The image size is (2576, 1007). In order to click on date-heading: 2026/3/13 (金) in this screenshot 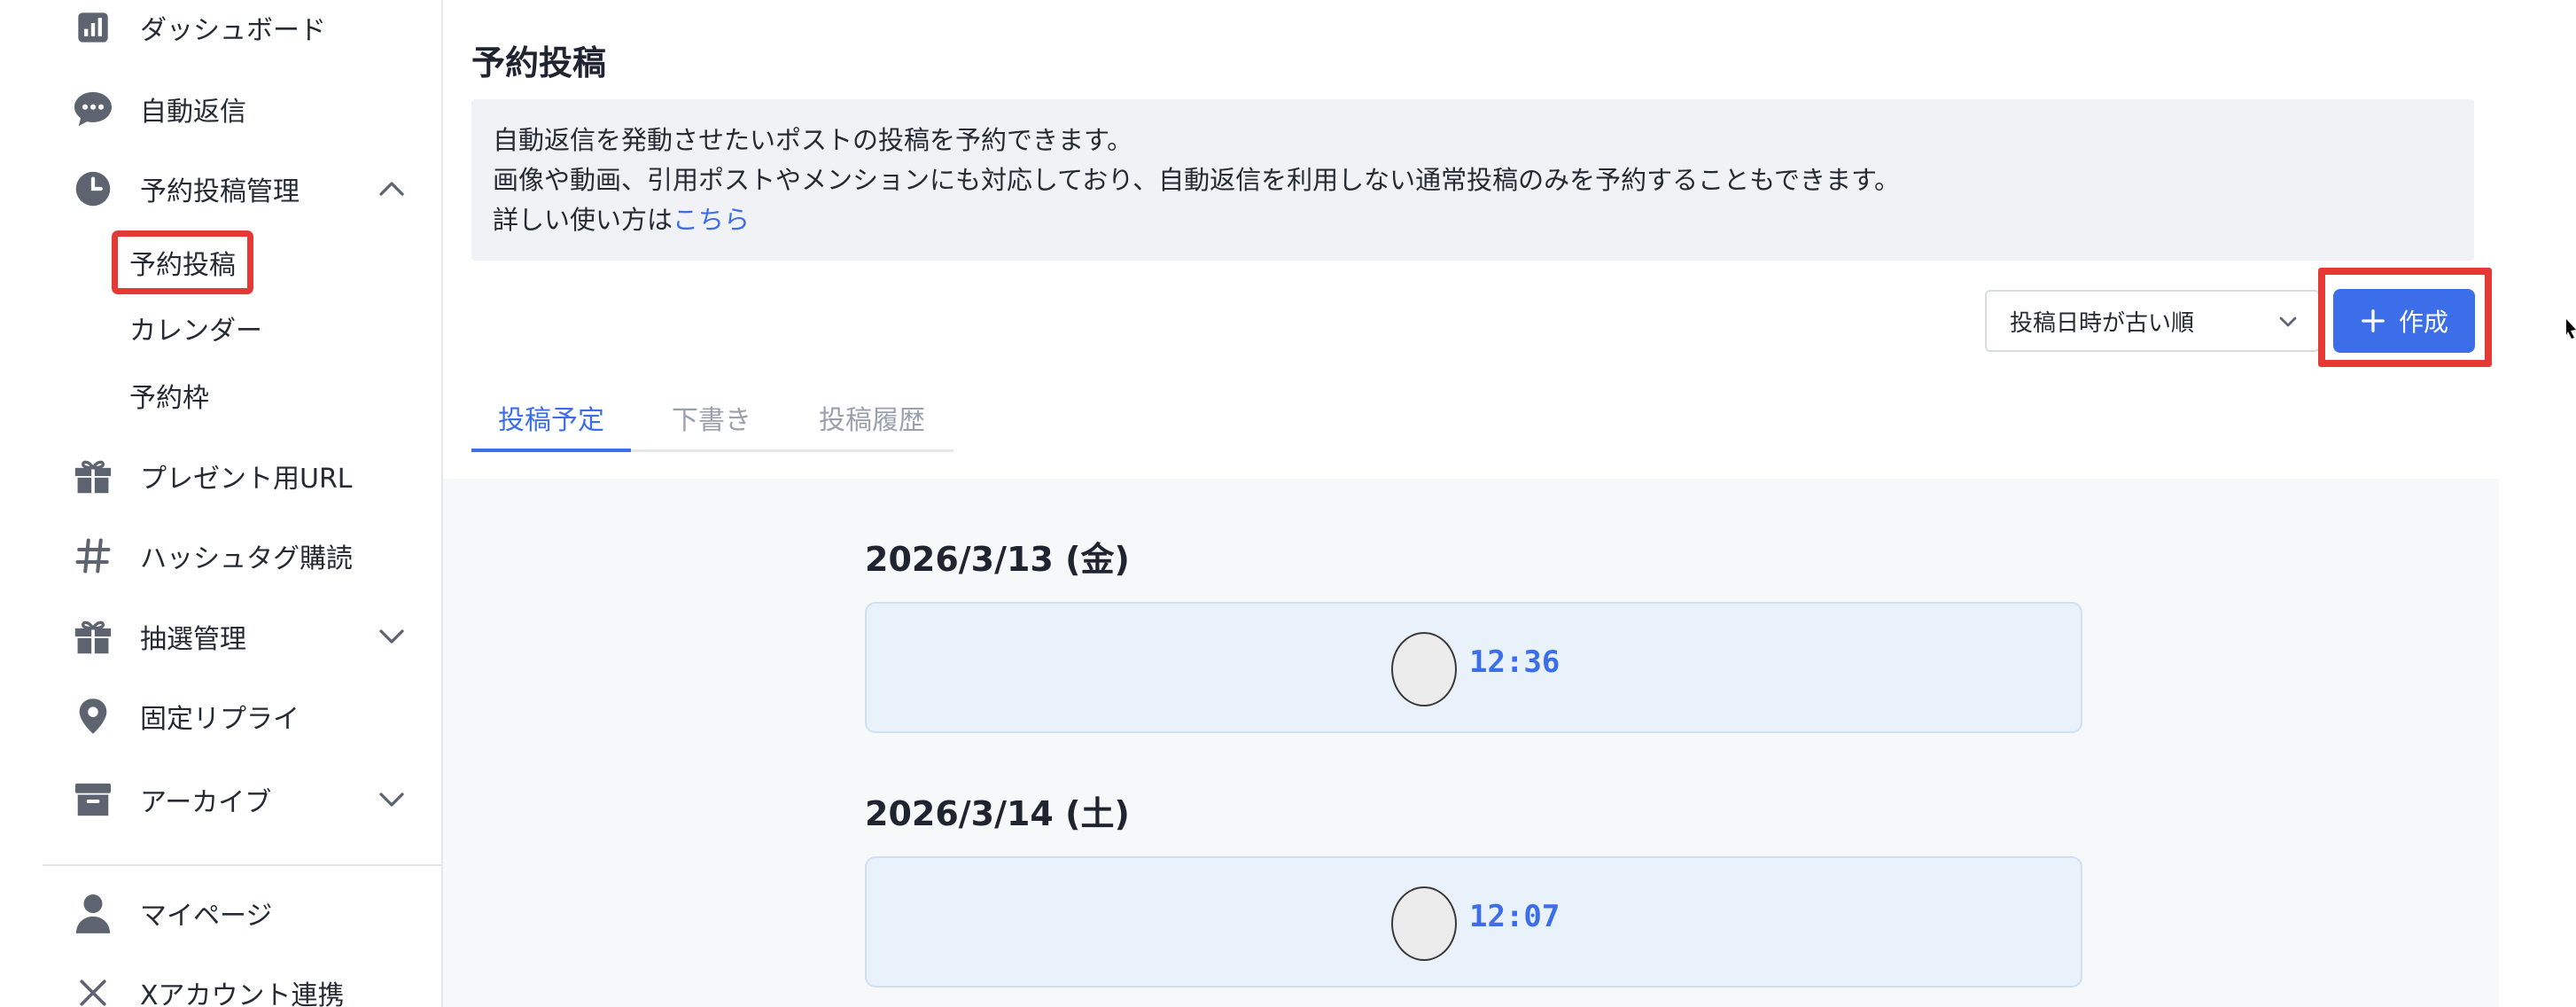, I will do `click(998, 559)`.